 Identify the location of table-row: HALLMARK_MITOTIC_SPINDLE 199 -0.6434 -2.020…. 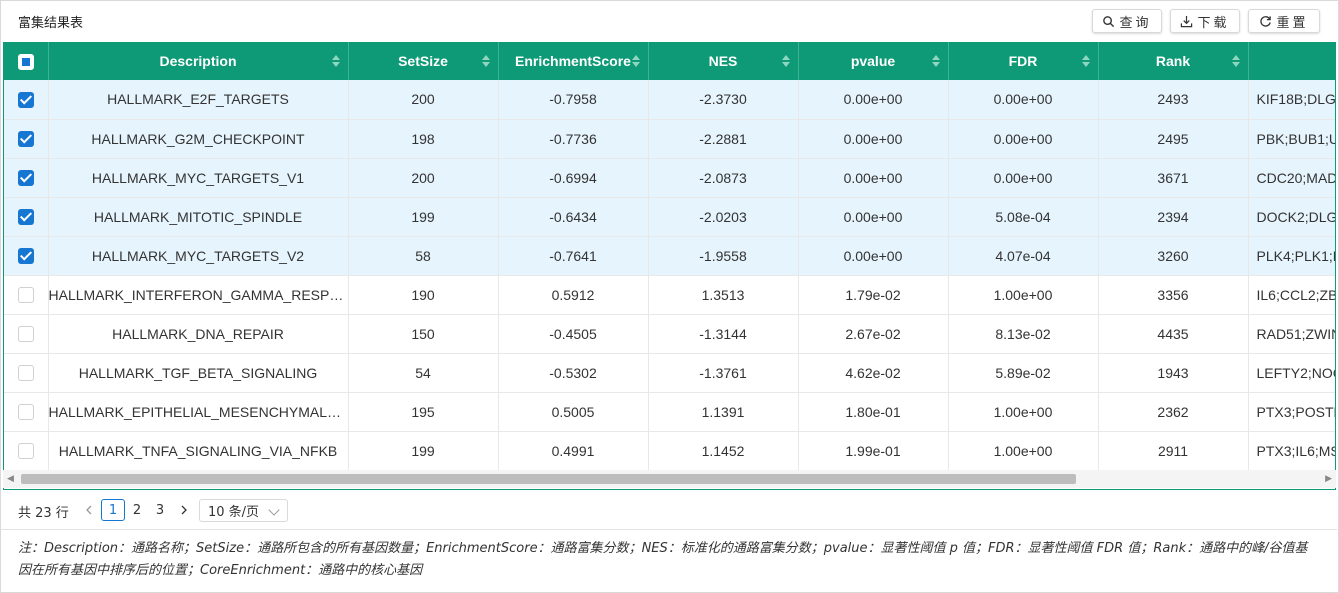
(669, 217).